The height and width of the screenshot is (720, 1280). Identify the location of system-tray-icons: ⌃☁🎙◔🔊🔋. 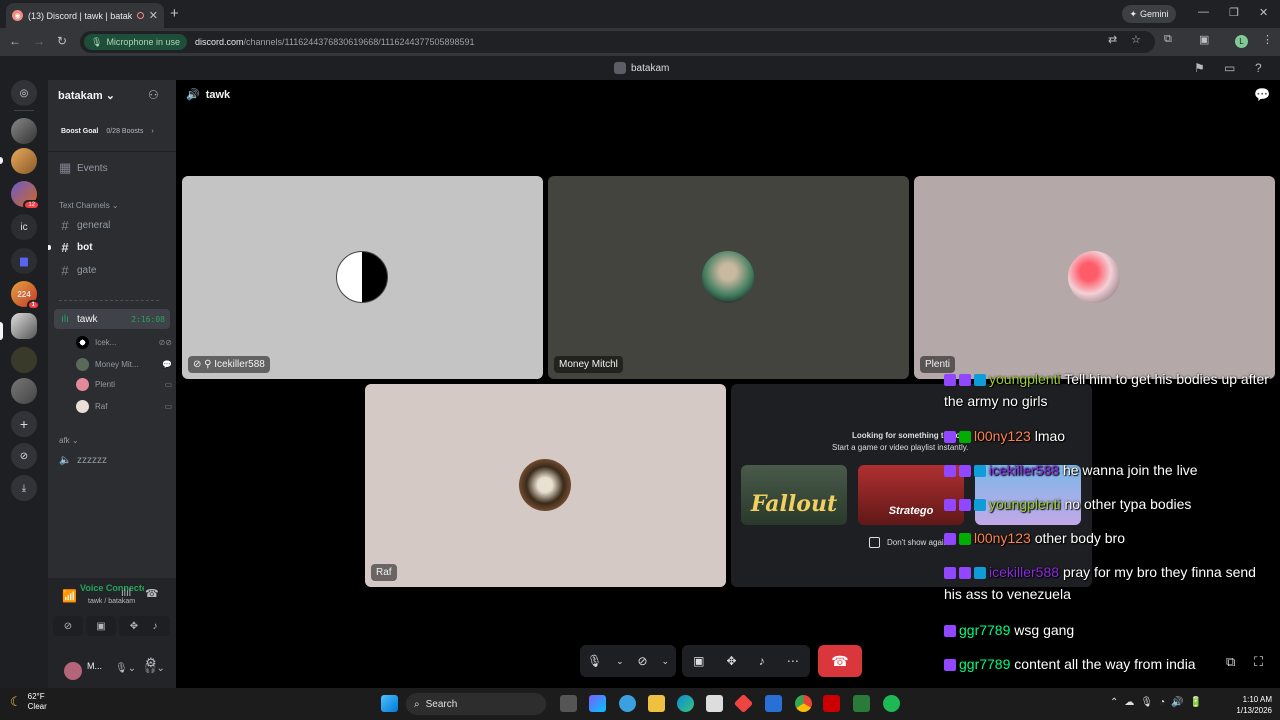
(1159, 702).